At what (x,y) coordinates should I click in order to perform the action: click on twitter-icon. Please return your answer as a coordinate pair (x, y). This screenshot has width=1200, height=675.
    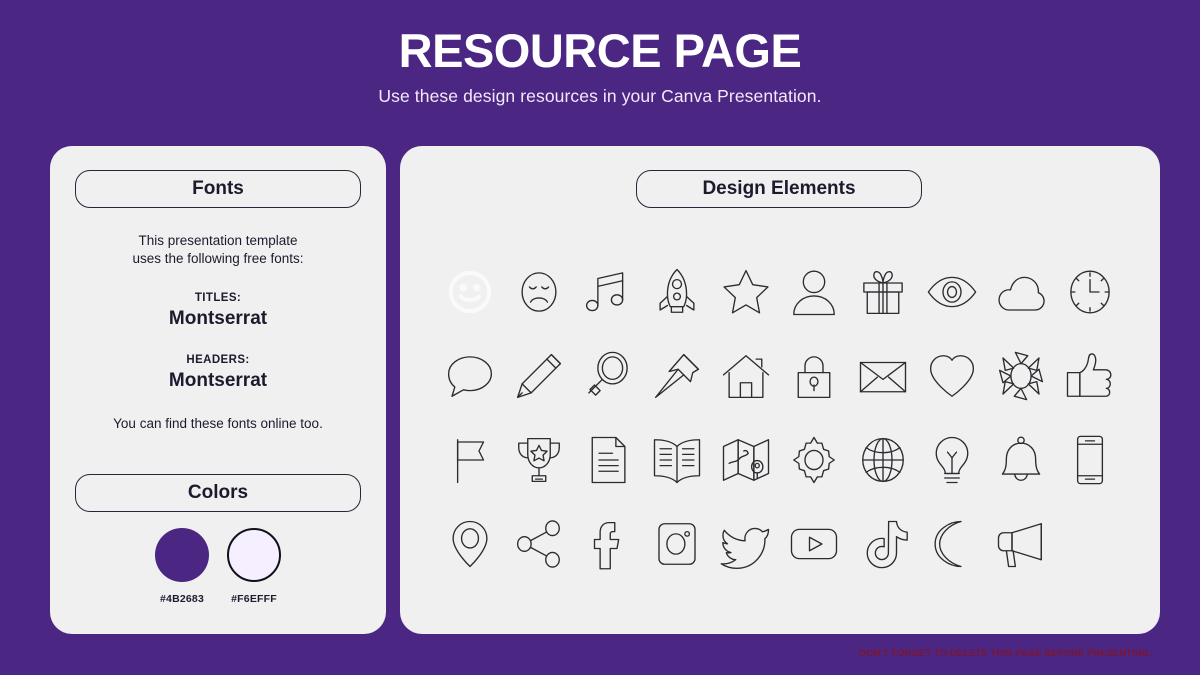
    Looking at the image, I should click on (746, 544).